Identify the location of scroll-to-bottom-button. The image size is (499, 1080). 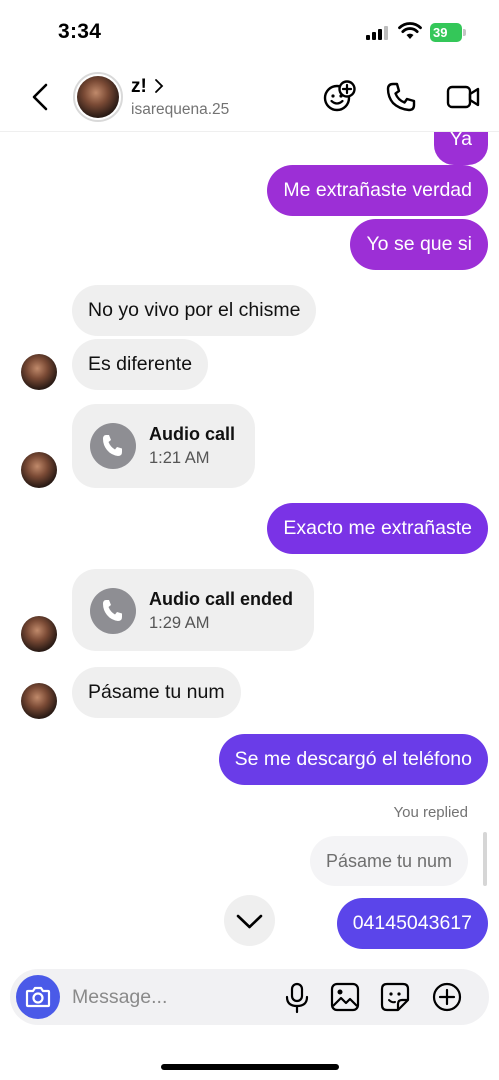
(249, 920).